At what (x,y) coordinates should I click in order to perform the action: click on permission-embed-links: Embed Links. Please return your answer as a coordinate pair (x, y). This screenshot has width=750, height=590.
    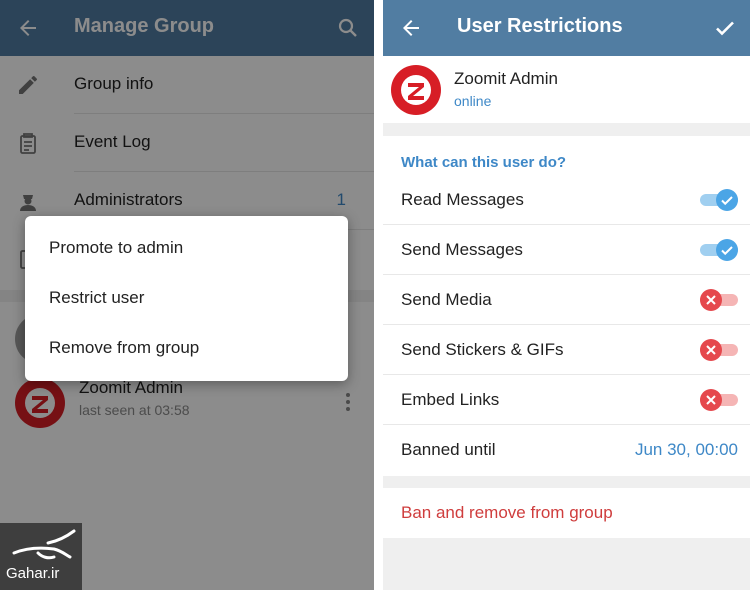
    Looking at the image, I should click on (566, 400).